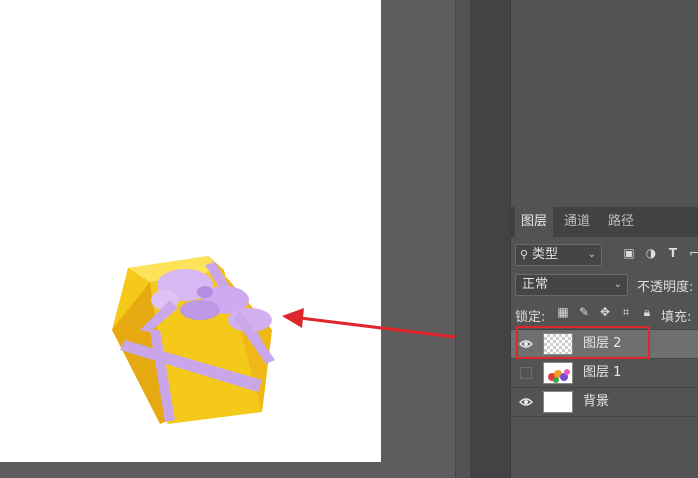  I want to click on shape-filter-icon: ⌐, so click(692, 253).